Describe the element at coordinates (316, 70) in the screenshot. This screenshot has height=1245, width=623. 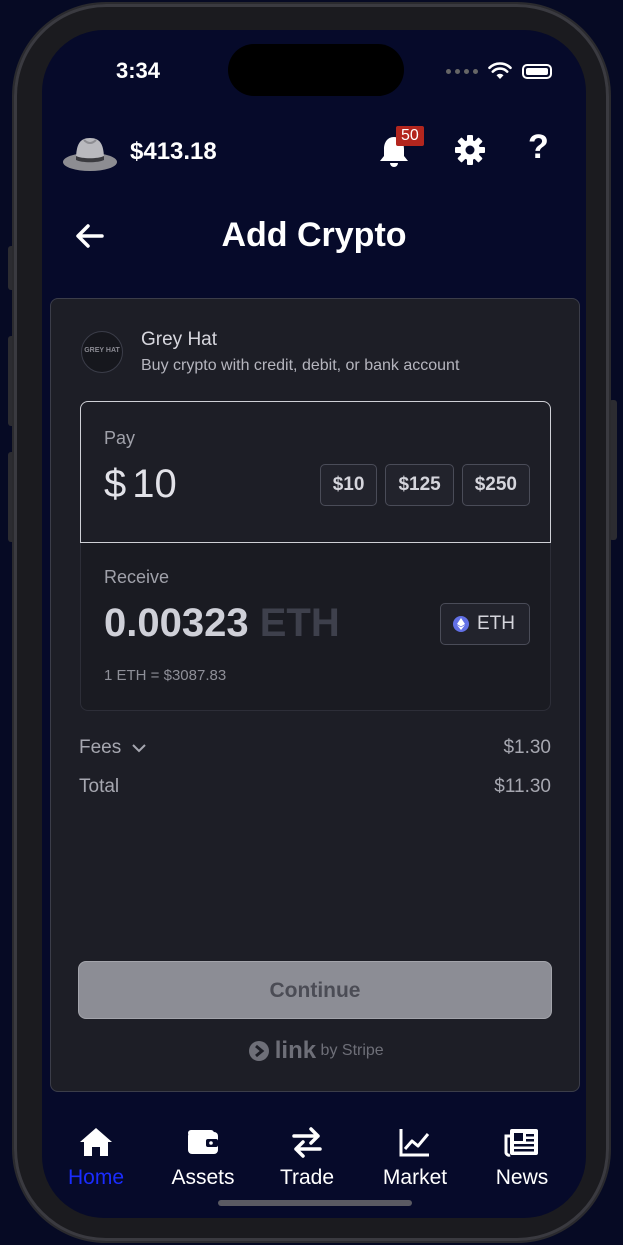
I see `dynamic-island` at that location.